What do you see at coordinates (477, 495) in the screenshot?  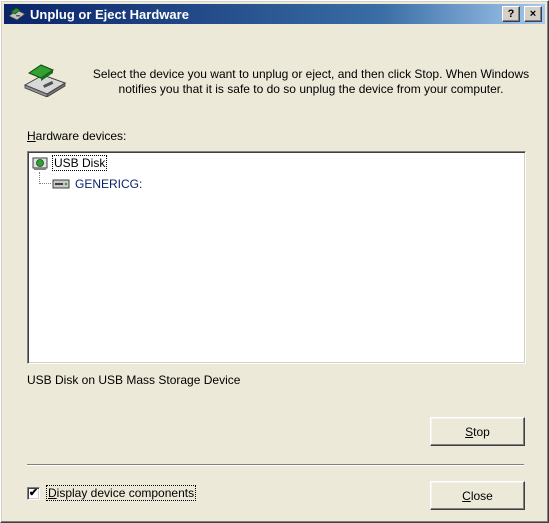 I see `close-button: Close` at bounding box center [477, 495].